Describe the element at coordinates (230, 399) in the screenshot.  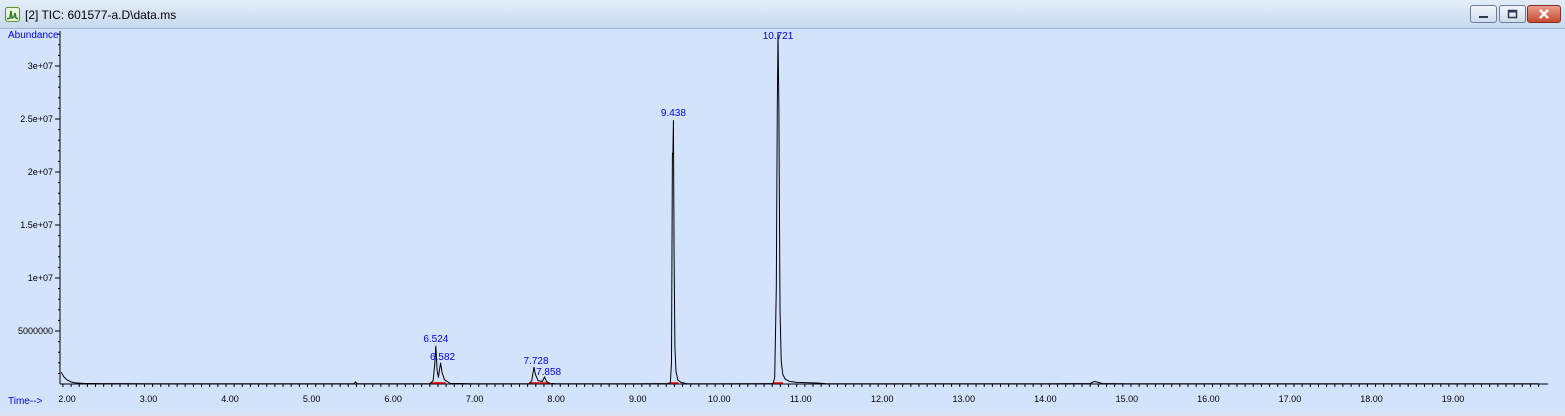
I see `x-tick-label: 4.00` at that location.